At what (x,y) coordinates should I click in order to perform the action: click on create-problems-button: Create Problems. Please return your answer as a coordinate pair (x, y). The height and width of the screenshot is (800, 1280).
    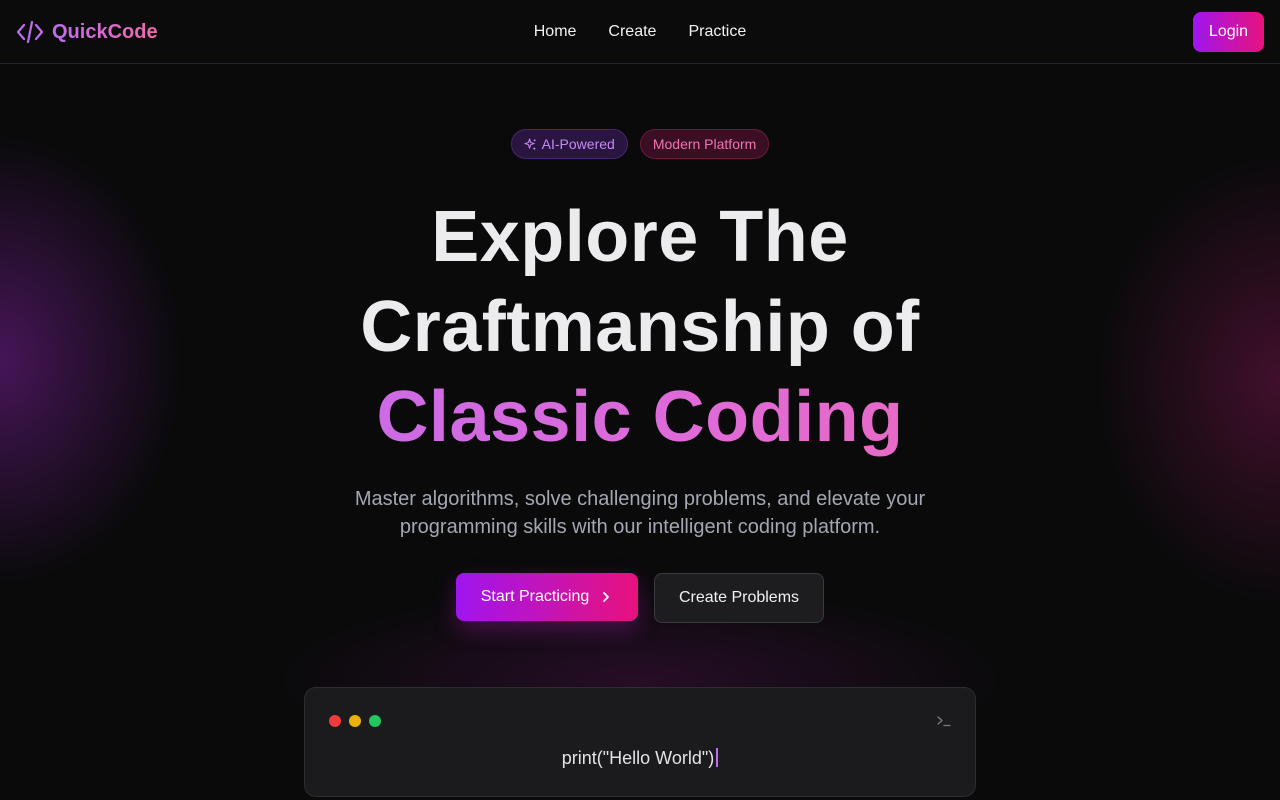
    Looking at the image, I should click on (739, 598).